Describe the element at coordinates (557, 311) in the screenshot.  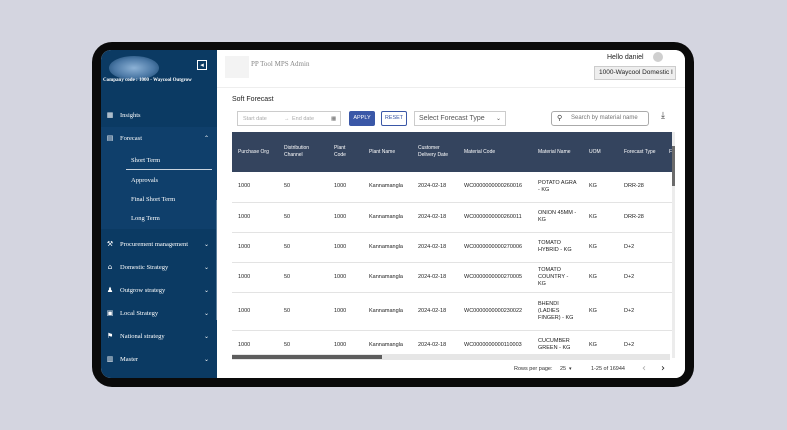
I see `table-cell: BHENDI (LADIES FINGER) - KG` at that location.